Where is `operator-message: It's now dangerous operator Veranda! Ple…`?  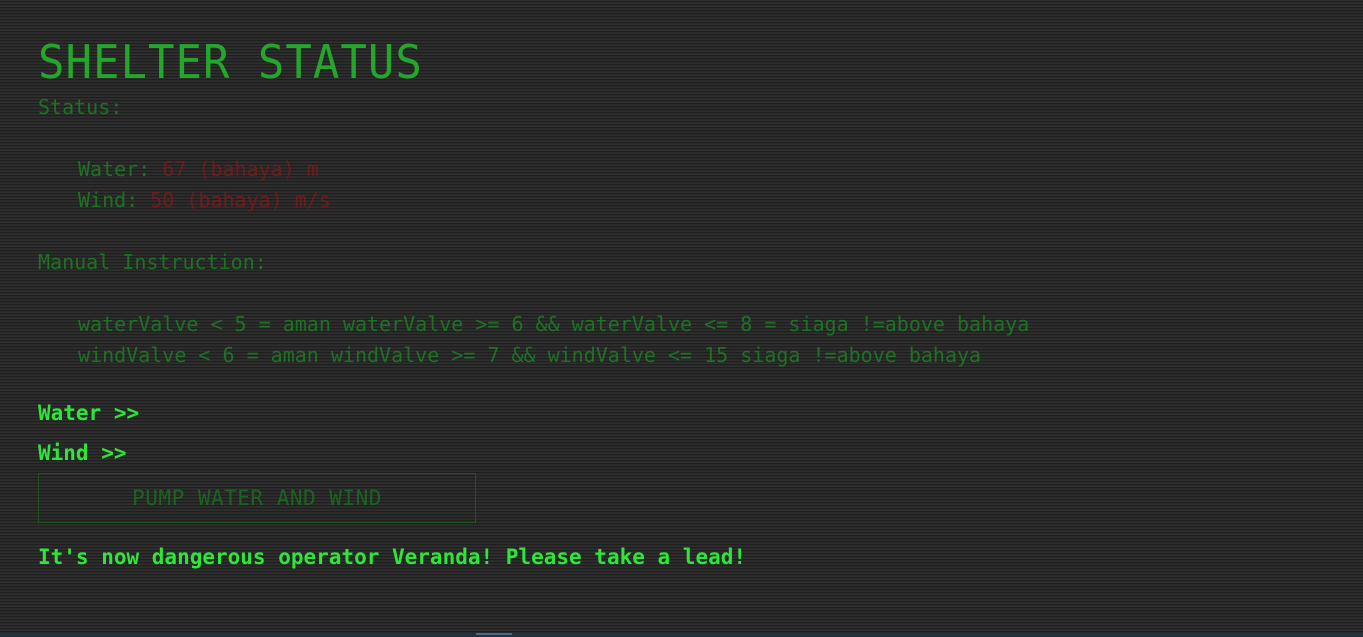
operator-message: It's now dangerous operator Veranda! Ple… is located at coordinates (392, 557).